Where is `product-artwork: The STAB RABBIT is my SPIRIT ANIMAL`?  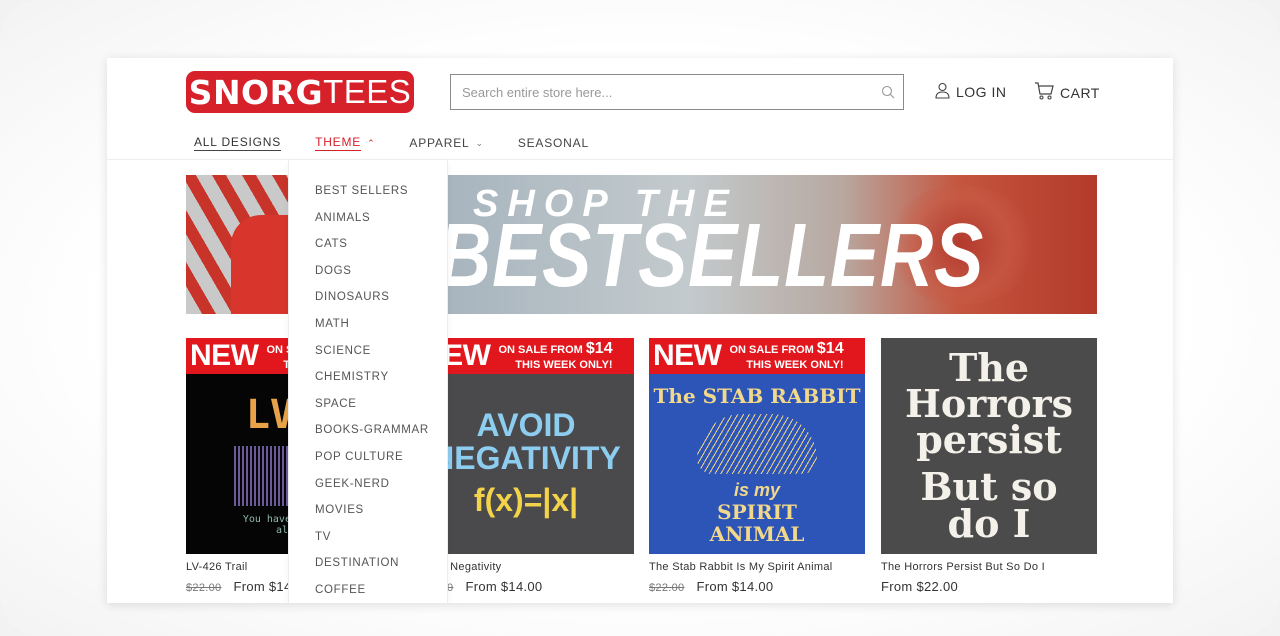
product-artwork: The STAB RABBIT is my SPIRIT ANIMAL is located at coordinates (757, 464).